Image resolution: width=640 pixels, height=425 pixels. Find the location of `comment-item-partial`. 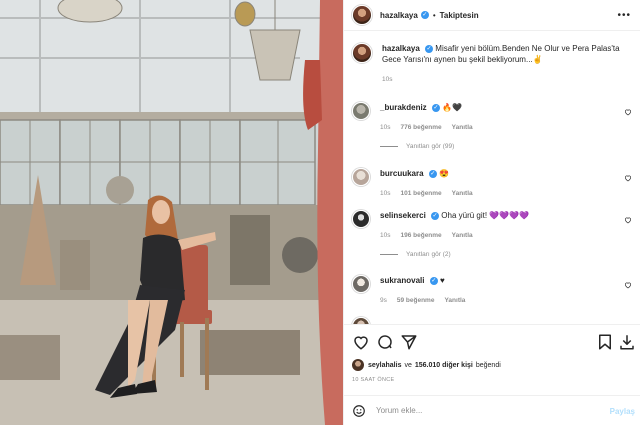

comment-item-partial is located at coordinates (493, 320).